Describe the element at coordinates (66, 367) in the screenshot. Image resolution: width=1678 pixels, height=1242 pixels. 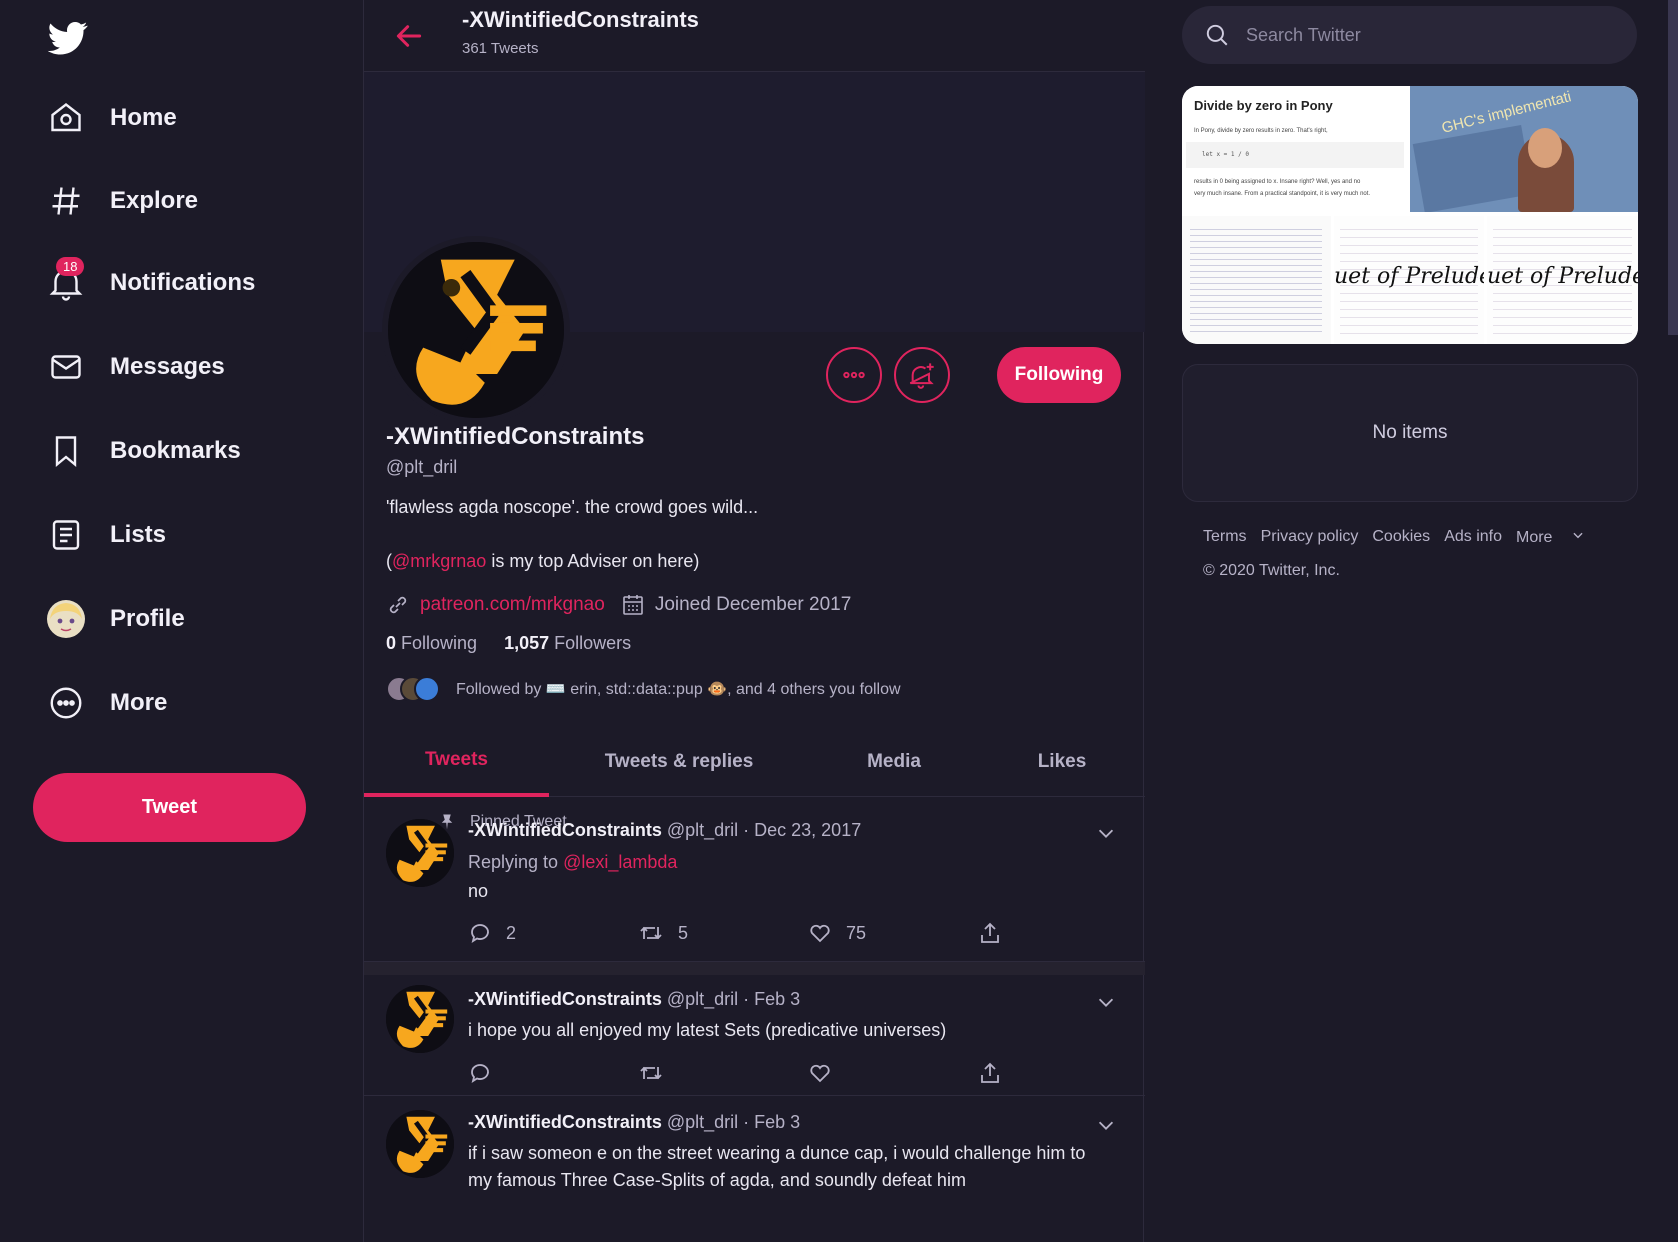
I see `envelope-icon` at that location.